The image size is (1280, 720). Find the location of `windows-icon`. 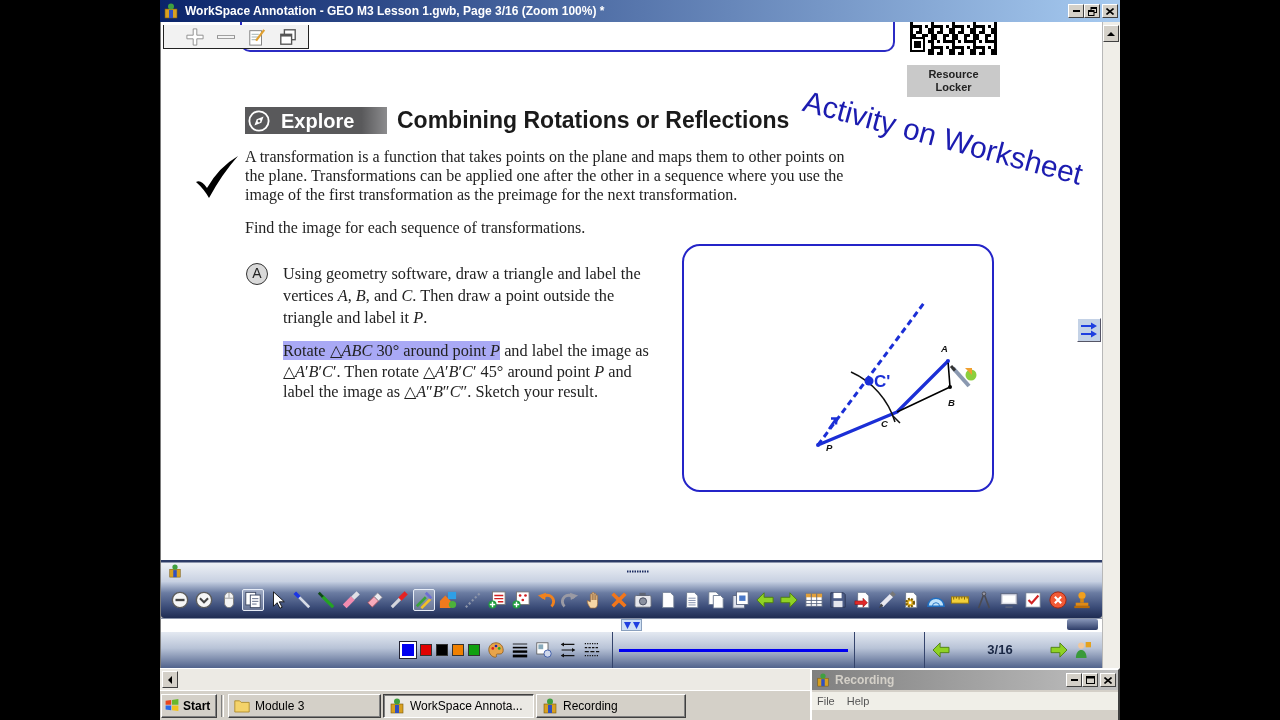

windows-icon is located at coordinates (288, 36).